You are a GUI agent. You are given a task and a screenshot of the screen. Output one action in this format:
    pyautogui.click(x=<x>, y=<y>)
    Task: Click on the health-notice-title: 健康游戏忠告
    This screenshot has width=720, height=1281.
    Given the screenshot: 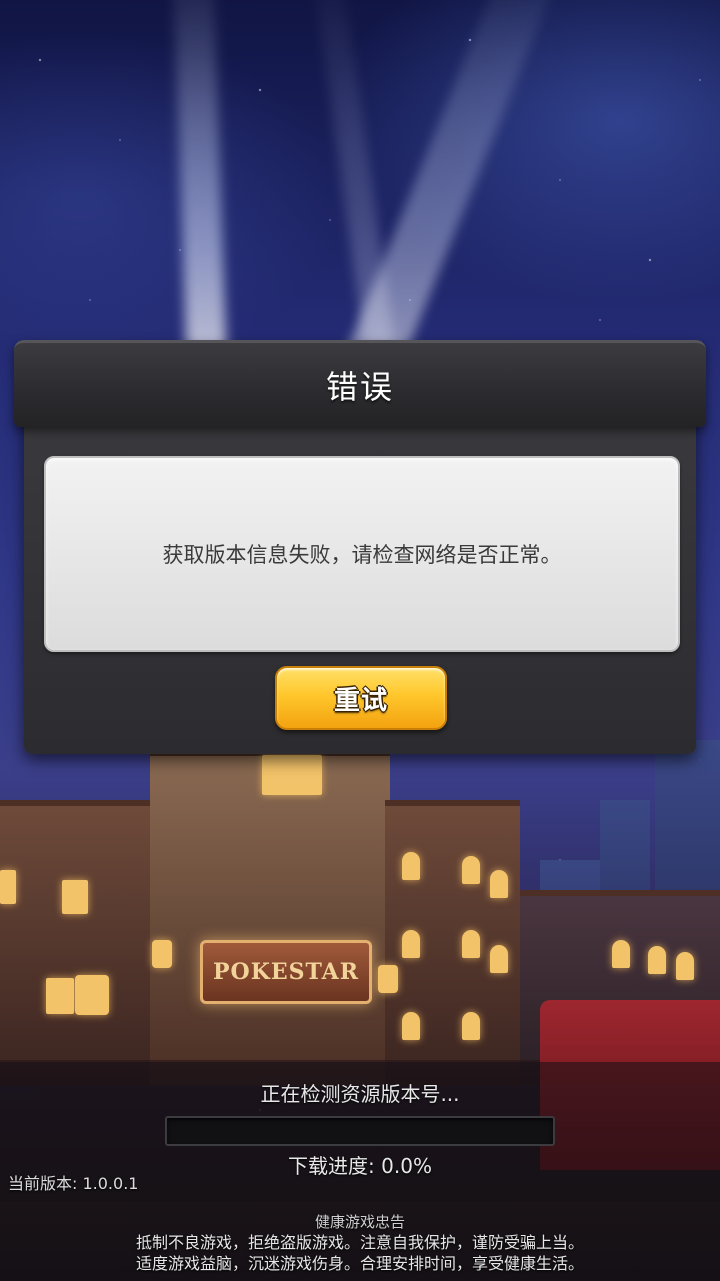 What is the action you would take?
    pyautogui.click(x=359, y=1222)
    